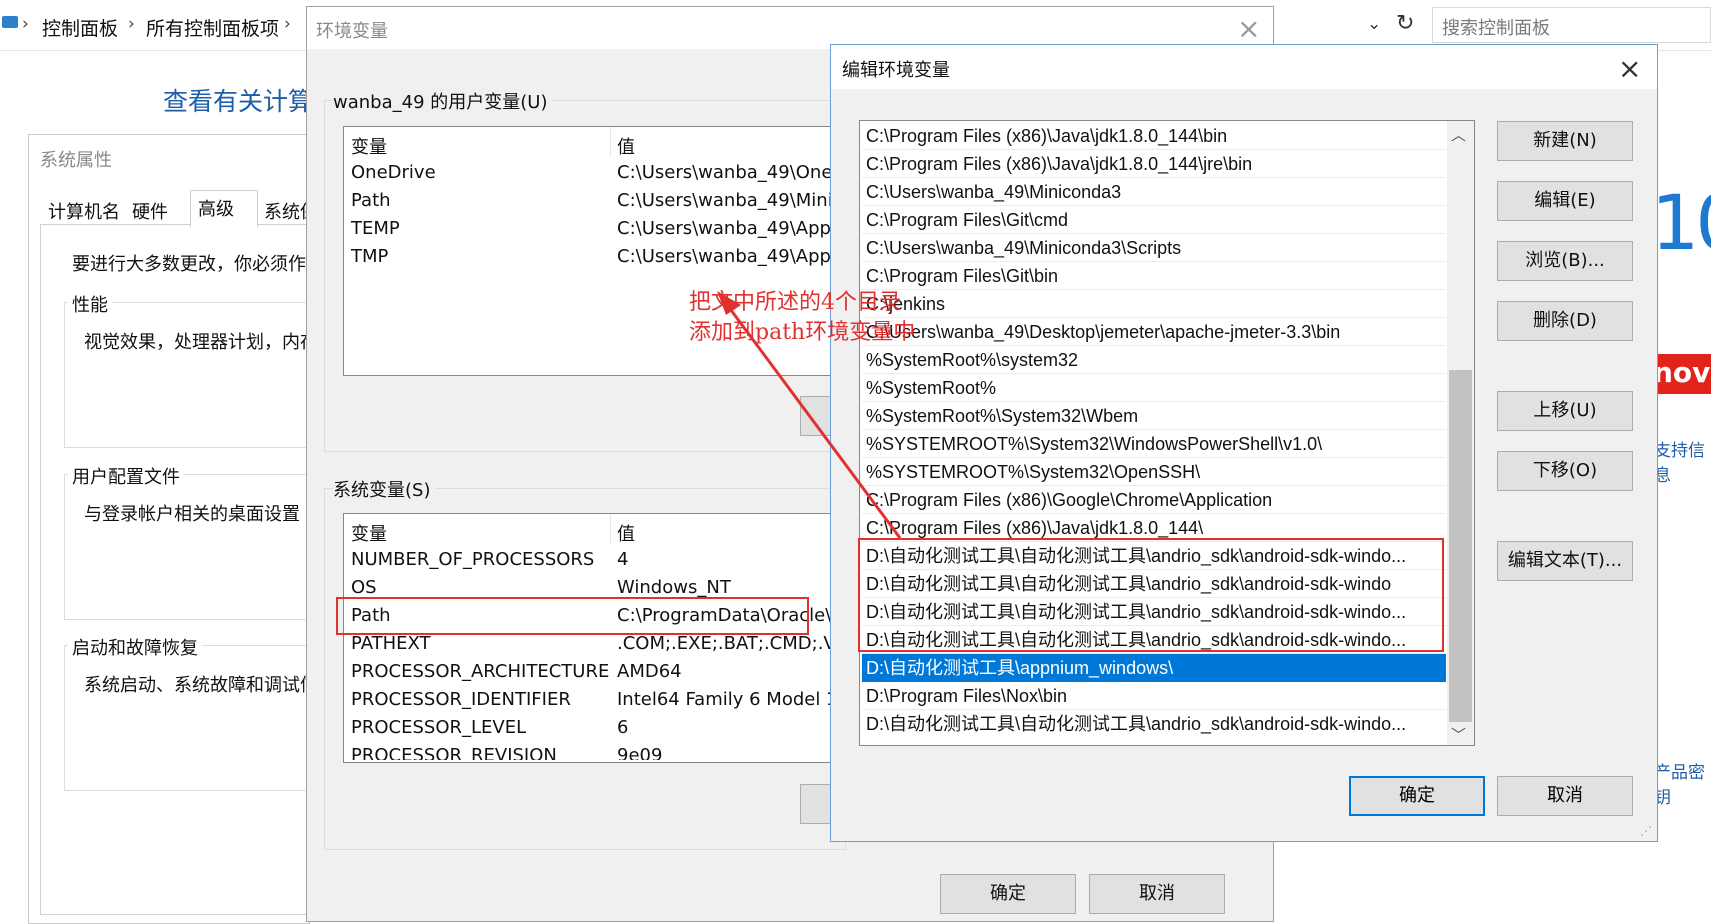 The height and width of the screenshot is (924, 1711). I want to click on path-entry: %SystemRoot%, so click(1154, 388).